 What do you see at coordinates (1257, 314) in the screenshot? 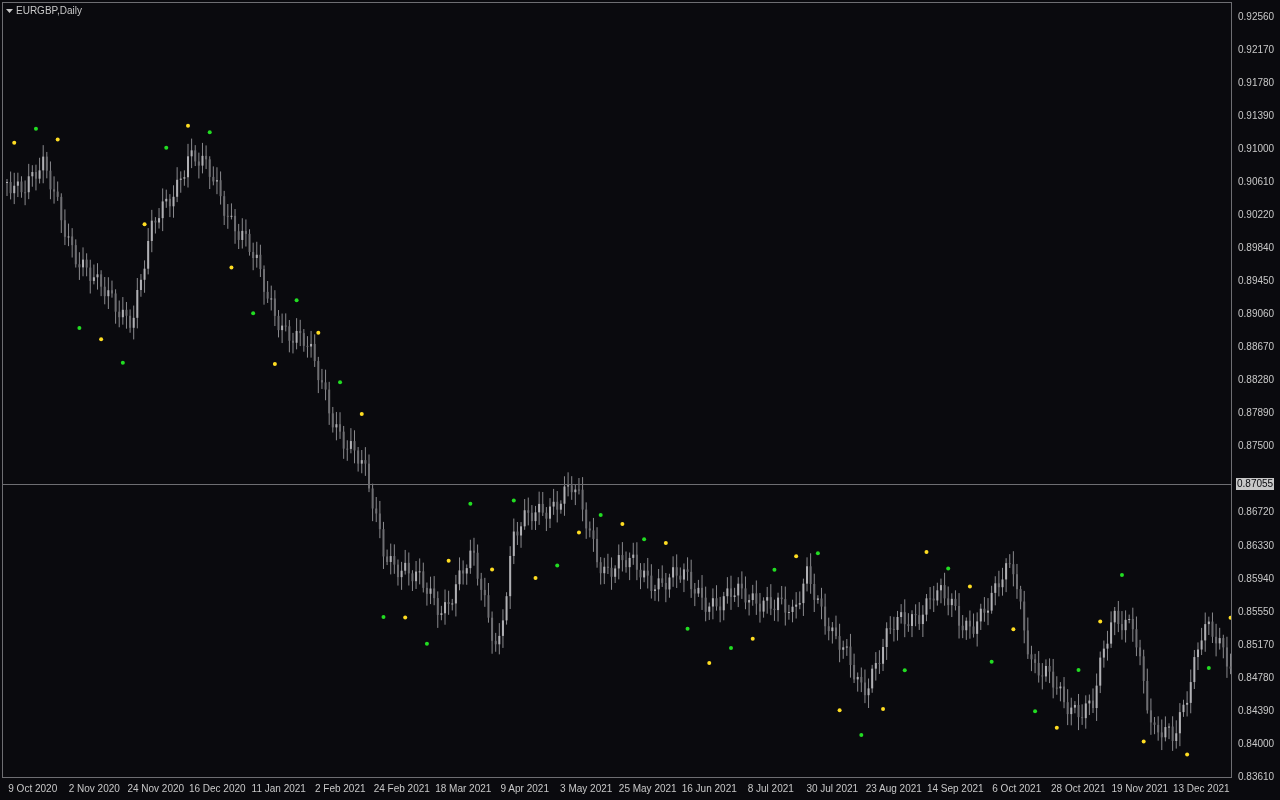
I see `price-axis-label: 0.89060` at bounding box center [1257, 314].